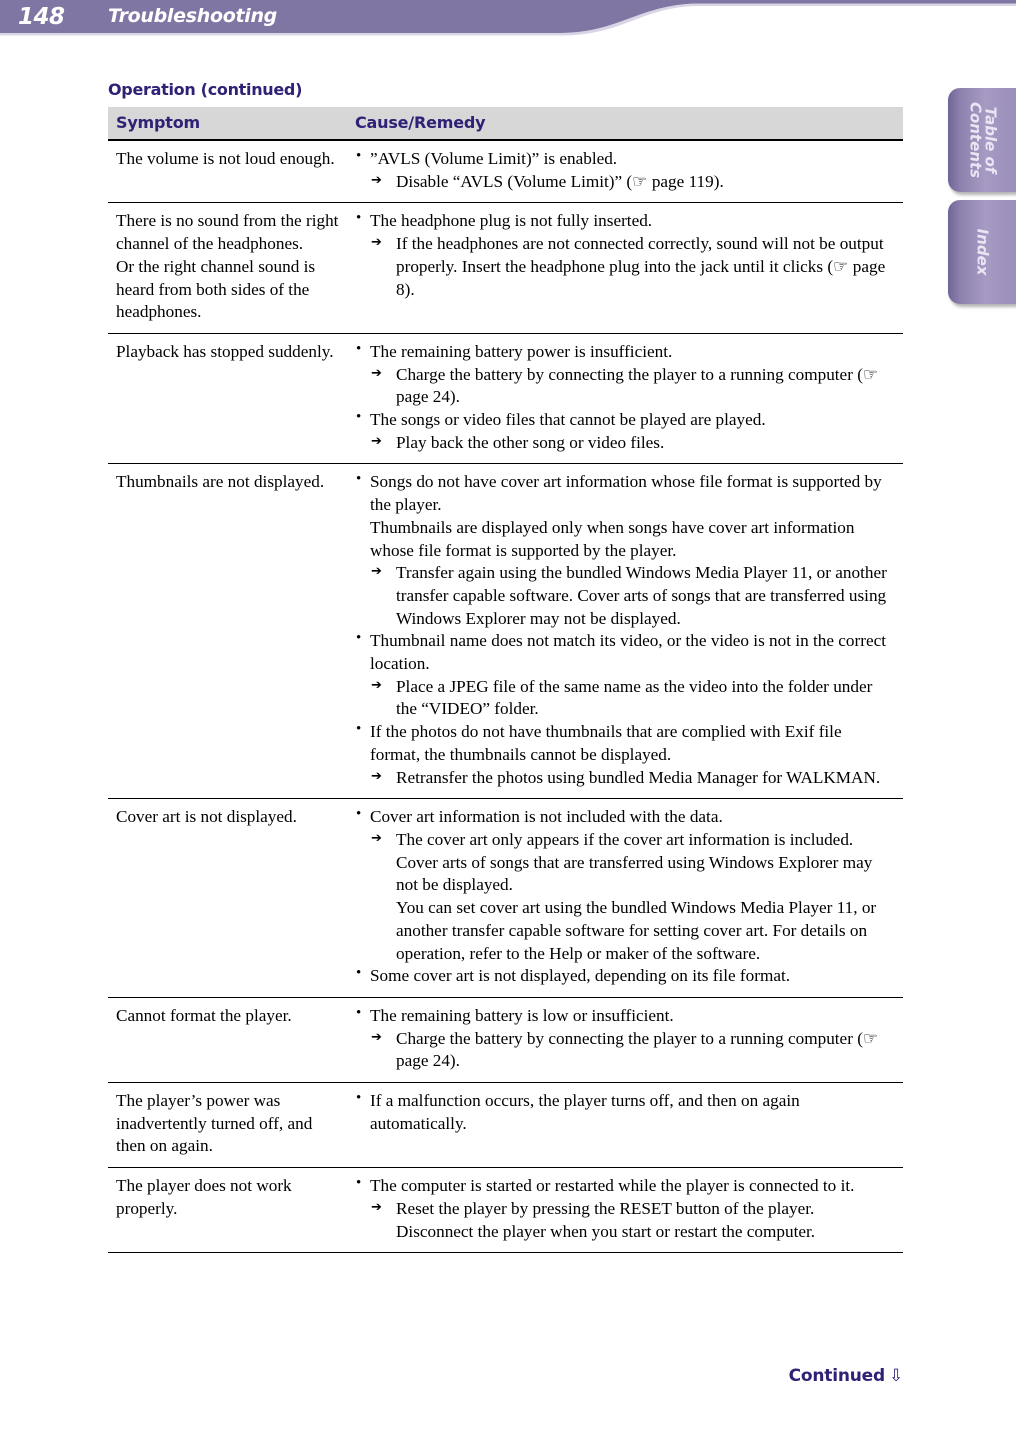  I want to click on footer-continued: Continued ⇩, so click(452, 1376).